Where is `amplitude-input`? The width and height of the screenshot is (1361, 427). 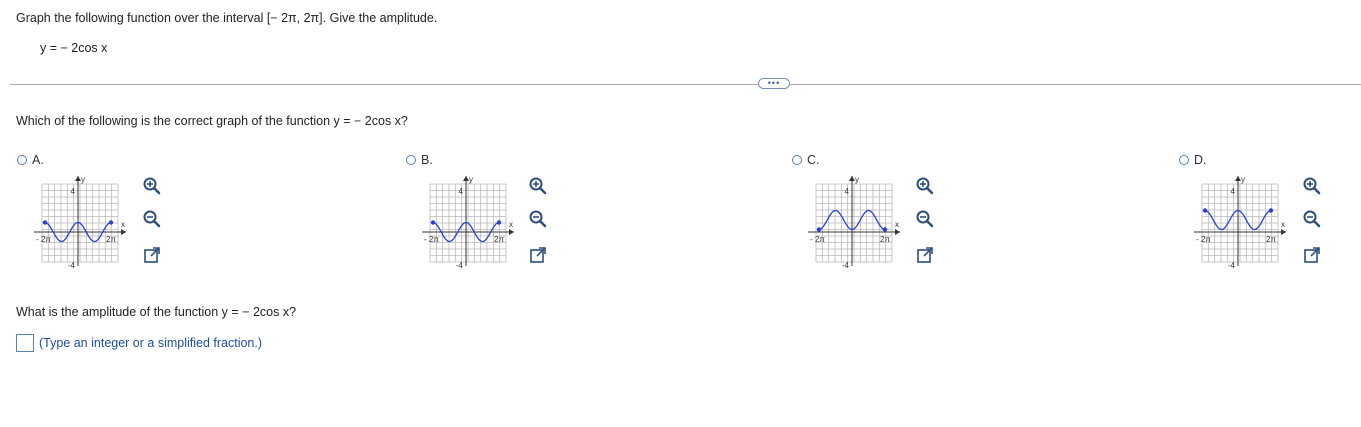
amplitude-input is located at coordinates (25, 343).